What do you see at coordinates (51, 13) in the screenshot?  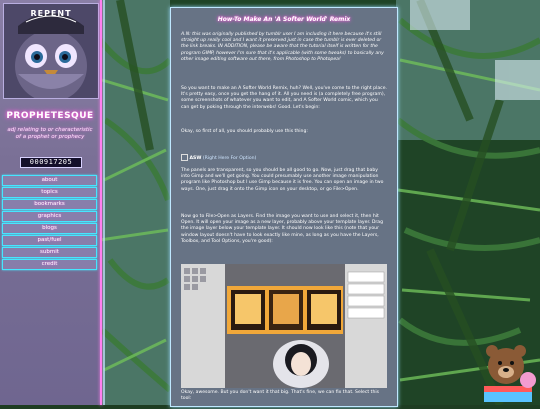 I see `avatar-hat-text: REPENT` at bounding box center [51, 13].